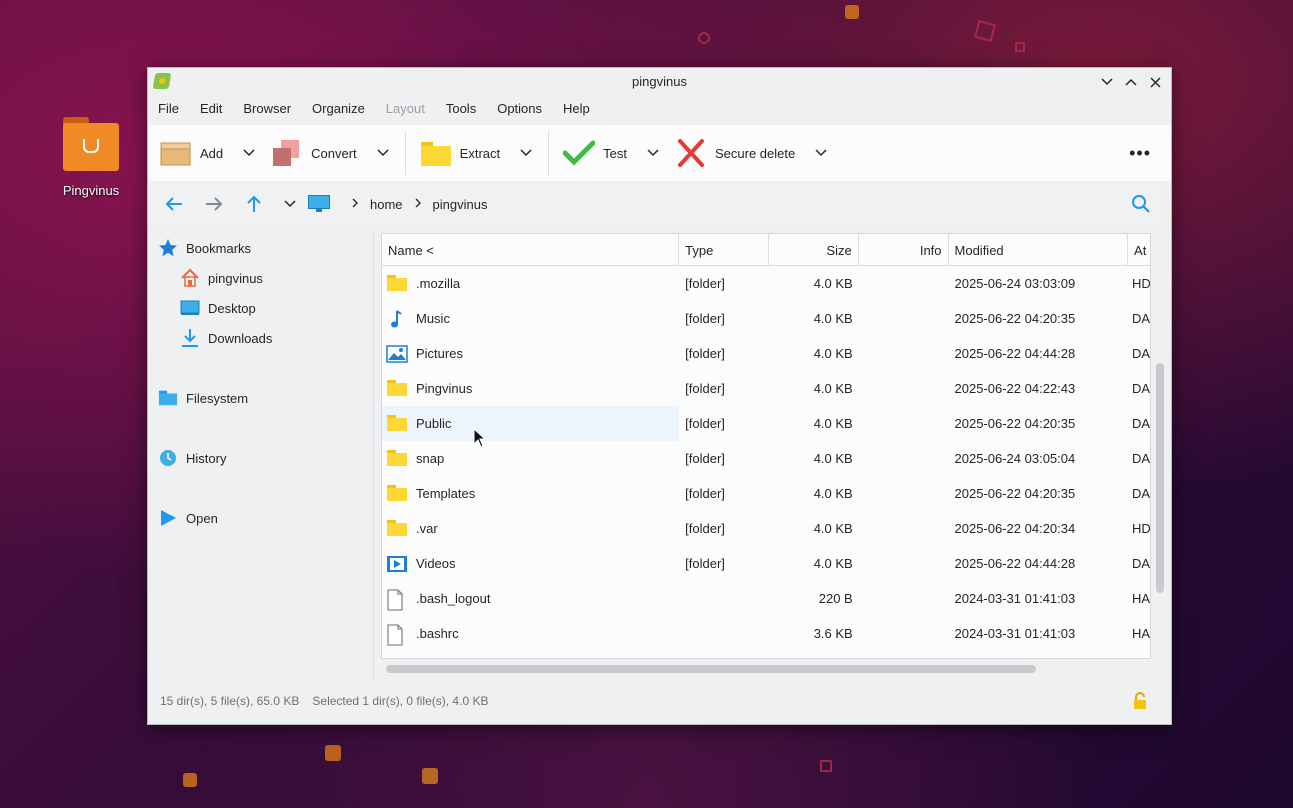 Image resolution: width=1293 pixels, height=808 pixels. I want to click on file-name-cell: Templates, so click(530, 493).